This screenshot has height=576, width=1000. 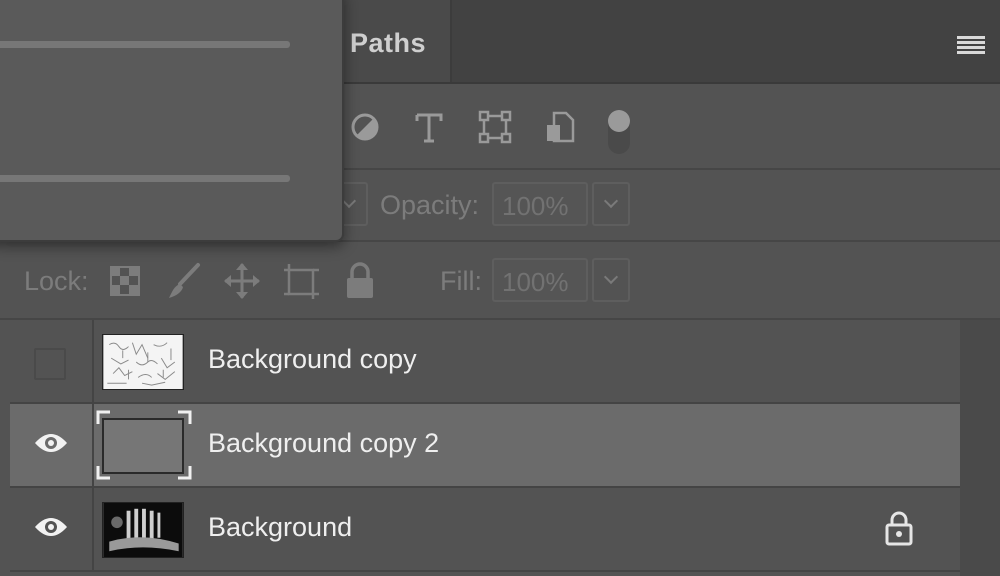 What do you see at coordinates (461, 281) in the screenshot?
I see `fill-label: Fill:` at bounding box center [461, 281].